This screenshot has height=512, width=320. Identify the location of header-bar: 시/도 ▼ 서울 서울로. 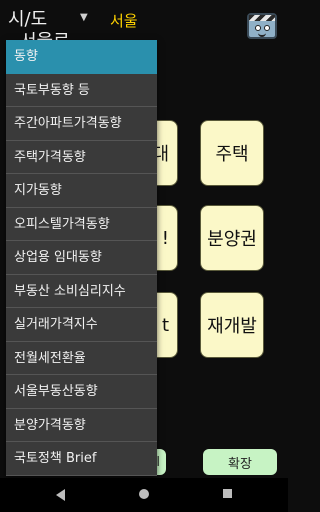
(144, 22).